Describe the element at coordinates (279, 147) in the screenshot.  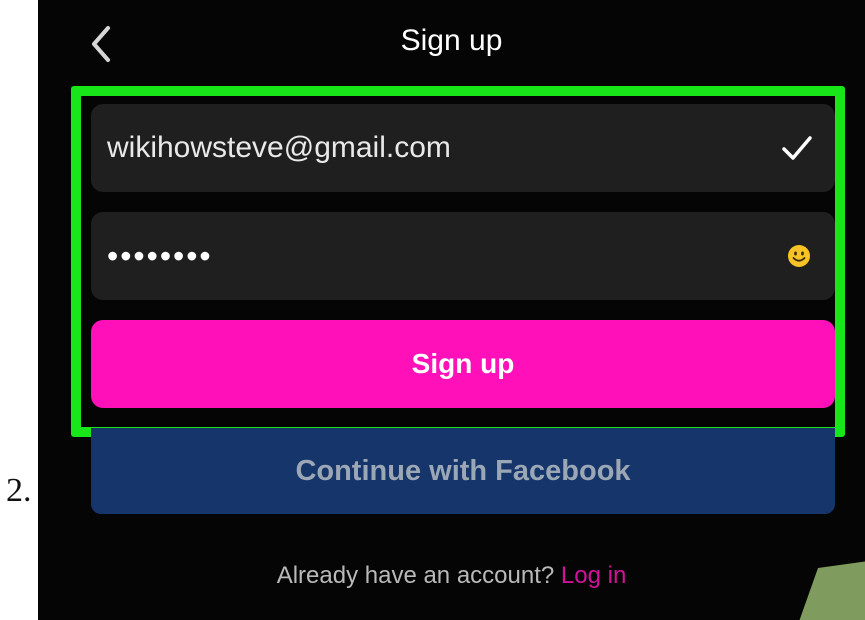
I see `email-value: wikihowsteve@gmail.com` at that location.